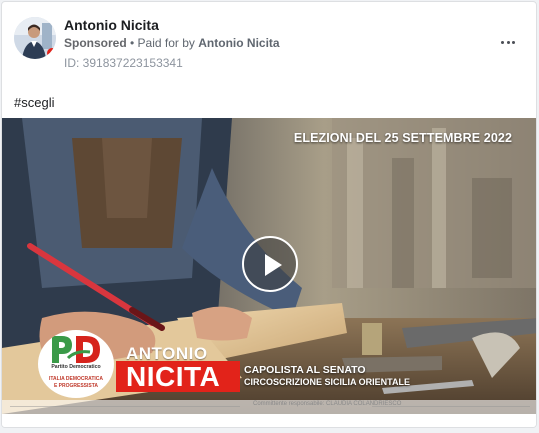 This screenshot has width=539, height=433. What do you see at coordinates (125, 406) in the screenshot?
I see `fineprint-divider` at bounding box center [125, 406].